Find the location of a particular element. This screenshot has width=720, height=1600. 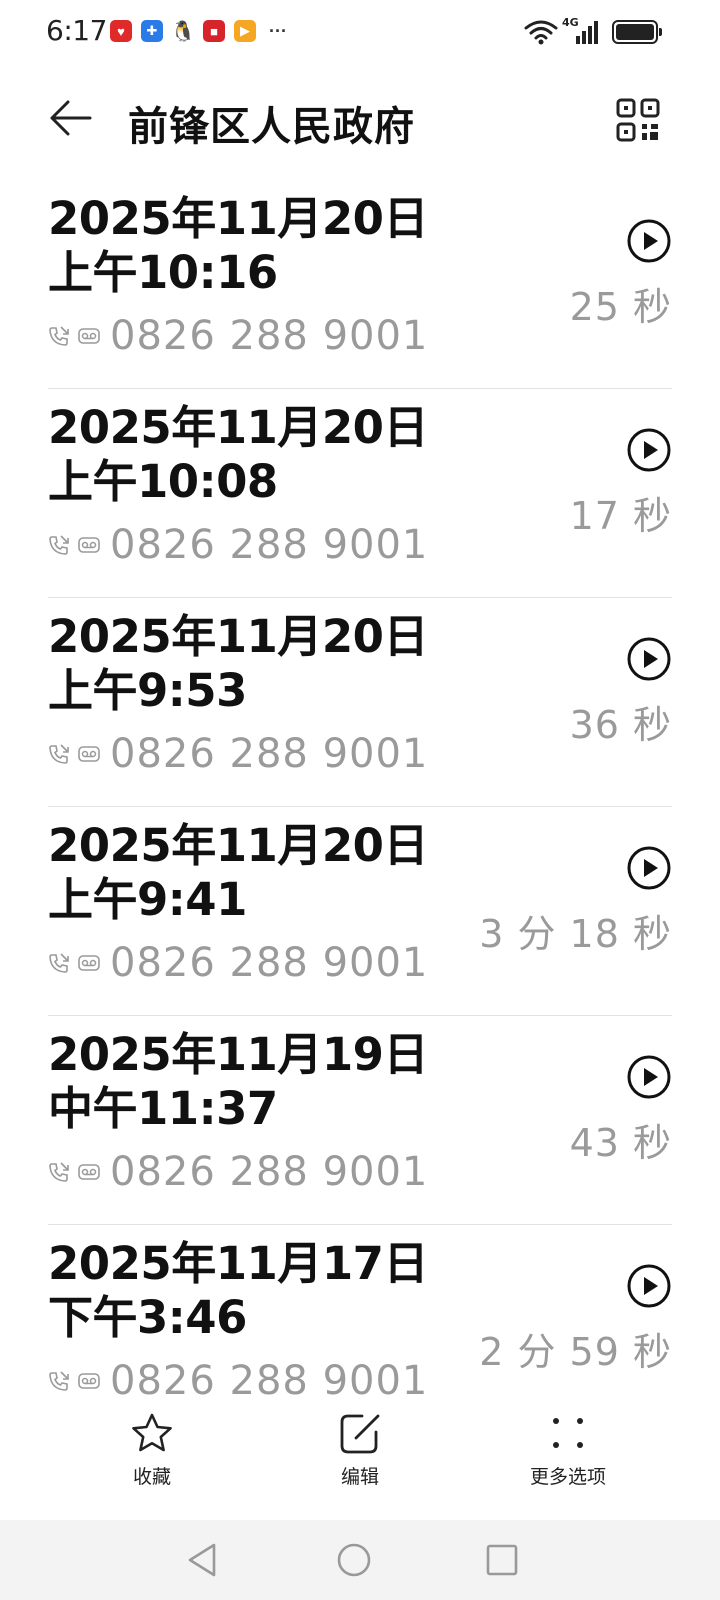

qr-code-icon is located at coordinates (638, 120).